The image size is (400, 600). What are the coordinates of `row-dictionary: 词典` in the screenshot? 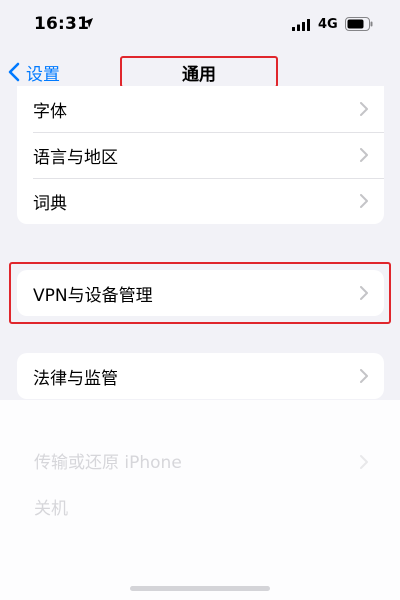 It's located at (200, 201).